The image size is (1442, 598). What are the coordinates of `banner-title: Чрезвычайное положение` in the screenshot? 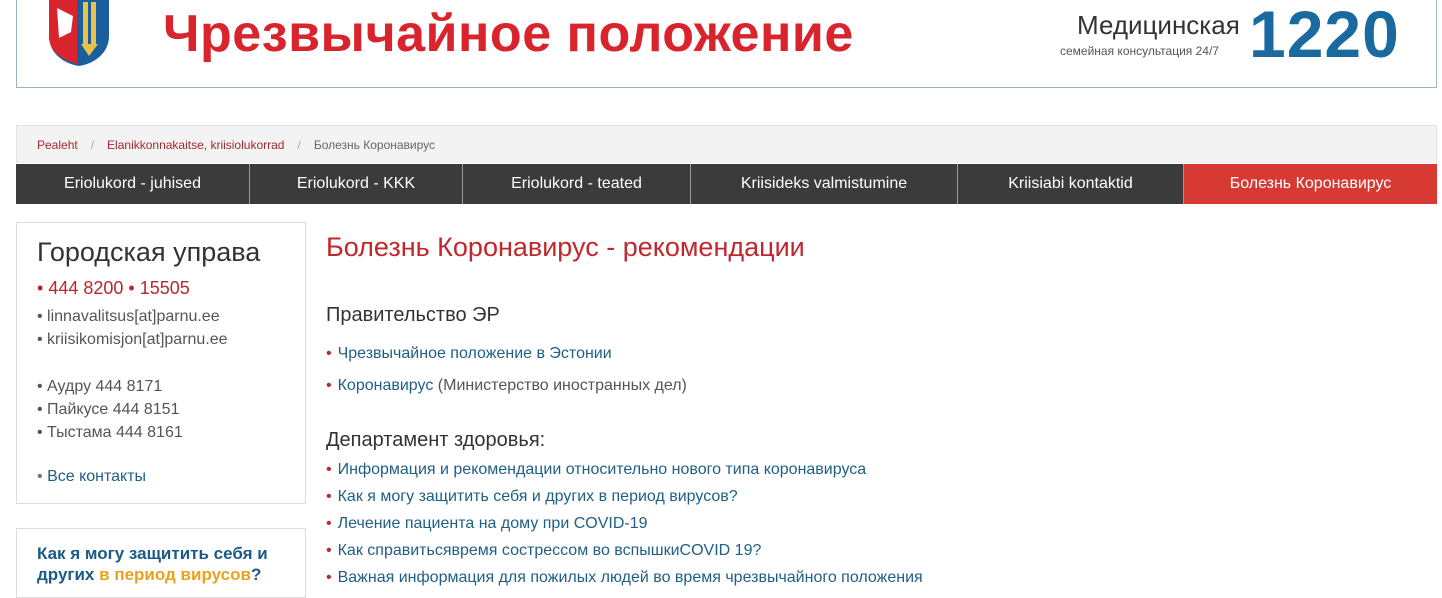 It's located at (508, 34).